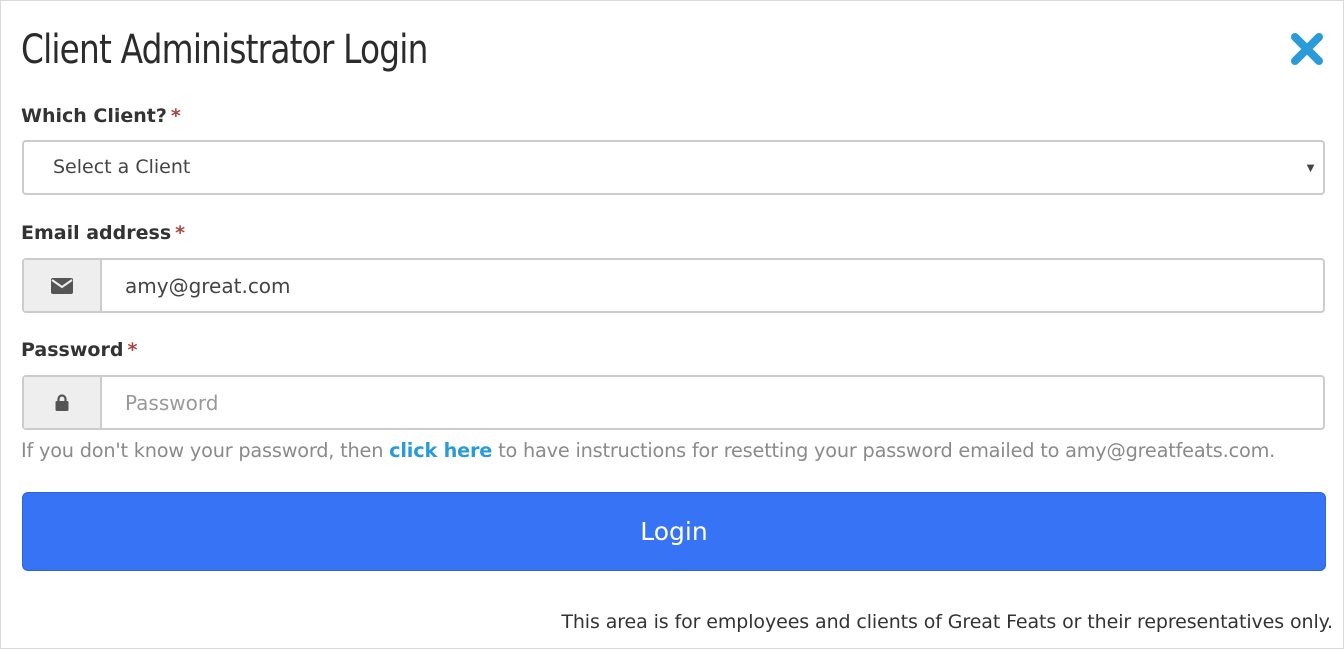 This screenshot has height=649, width=1344. I want to click on password-label-text: Password, so click(72, 350).